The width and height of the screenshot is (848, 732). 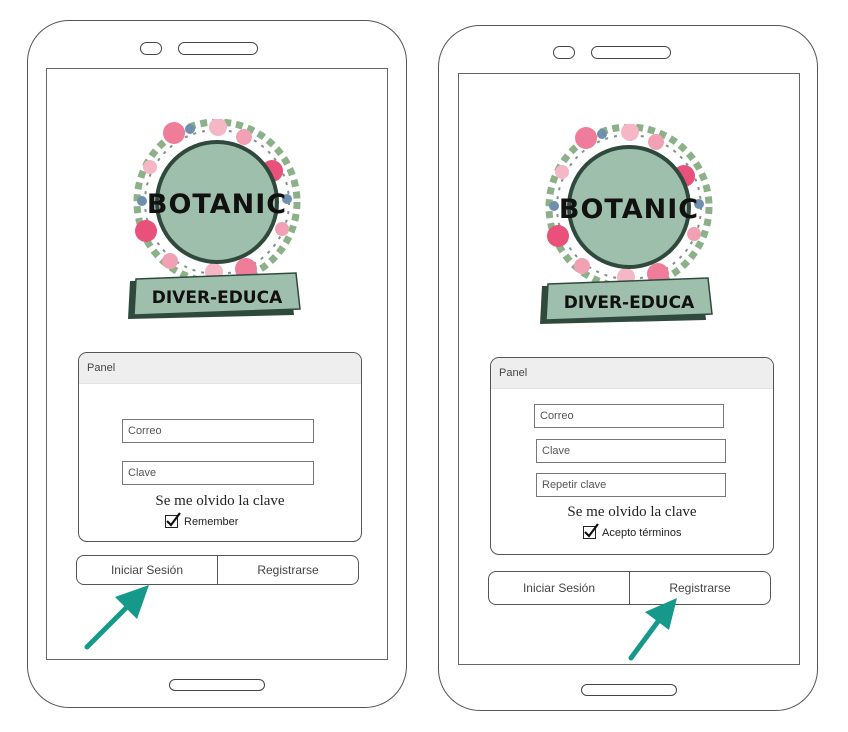 I want to click on repeat-password-field: Repetir clave, so click(x=631, y=485).